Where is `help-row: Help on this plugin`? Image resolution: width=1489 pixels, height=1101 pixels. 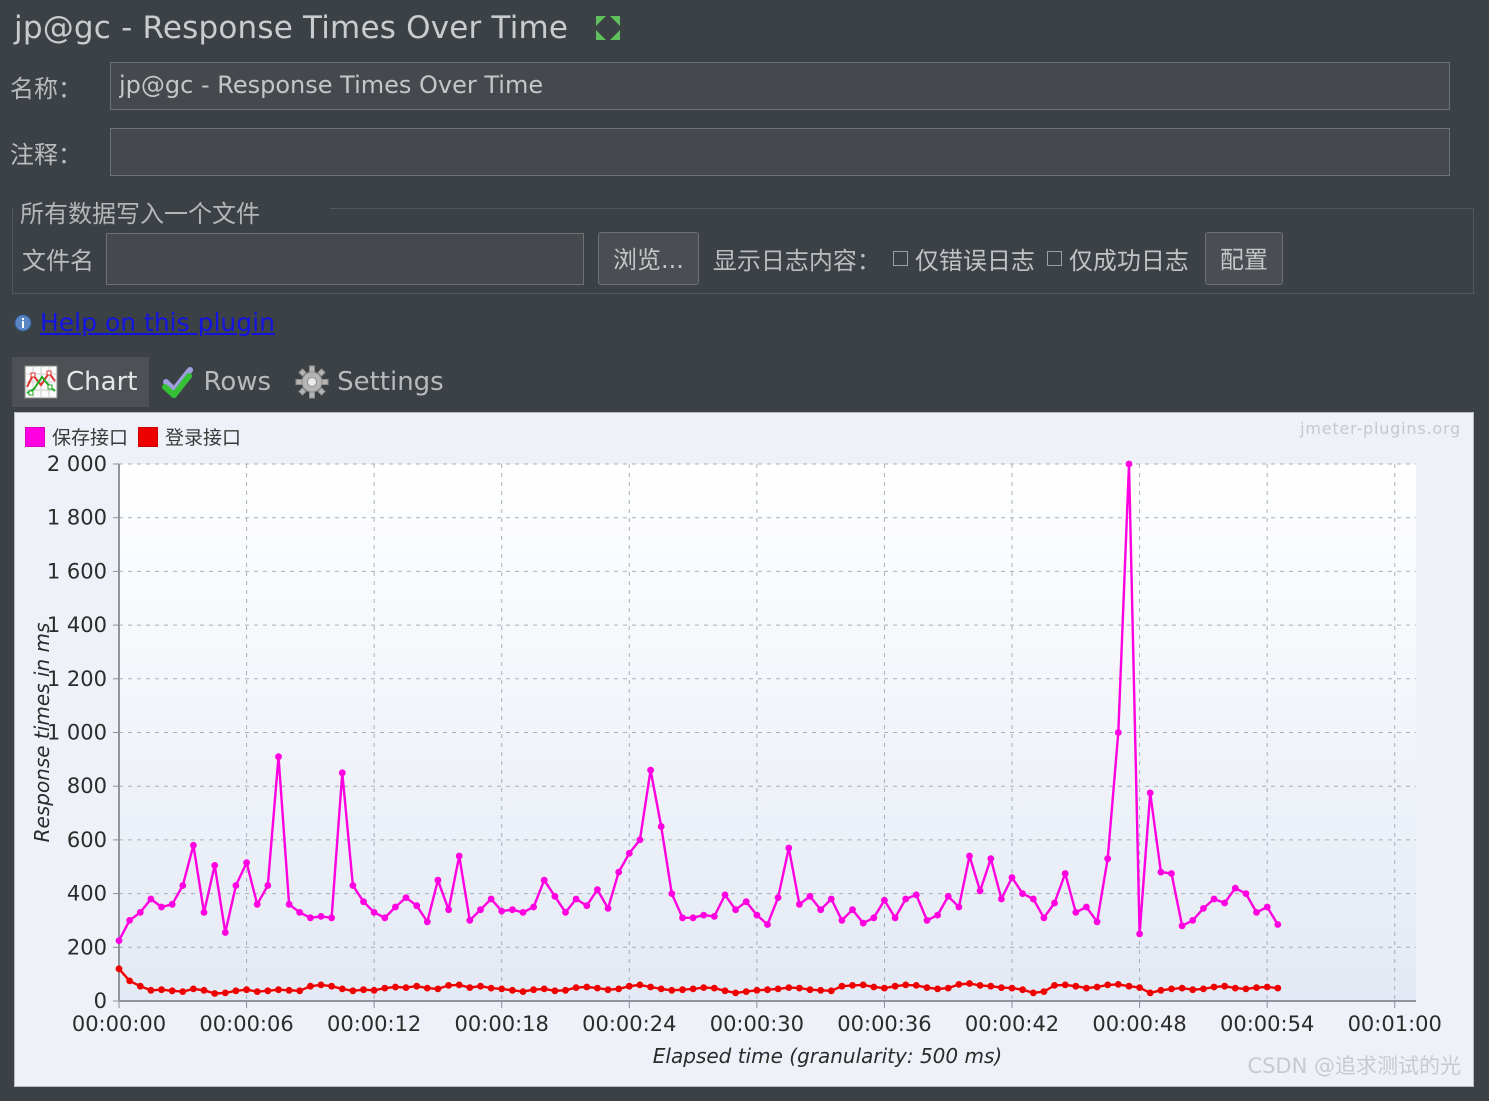 help-row: Help on this plugin is located at coordinates (144, 322).